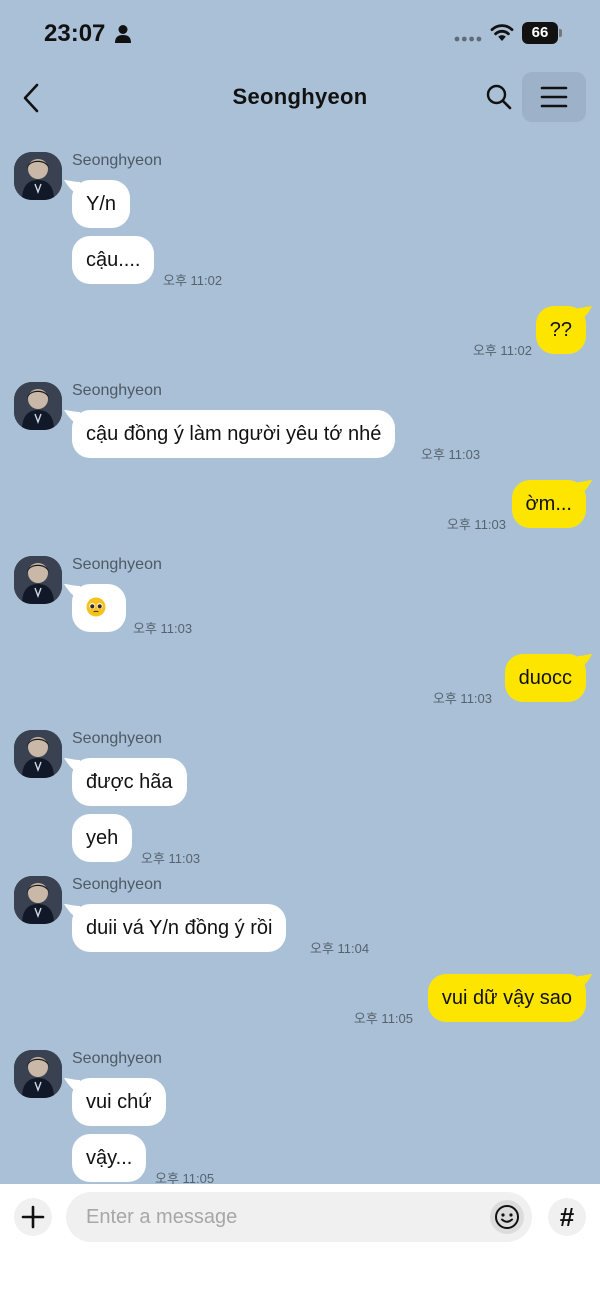 Image resolution: width=600 pixels, height=1299 pixels. What do you see at coordinates (75, 33) in the screenshot?
I see `status-time: 23:07` at bounding box center [75, 33].